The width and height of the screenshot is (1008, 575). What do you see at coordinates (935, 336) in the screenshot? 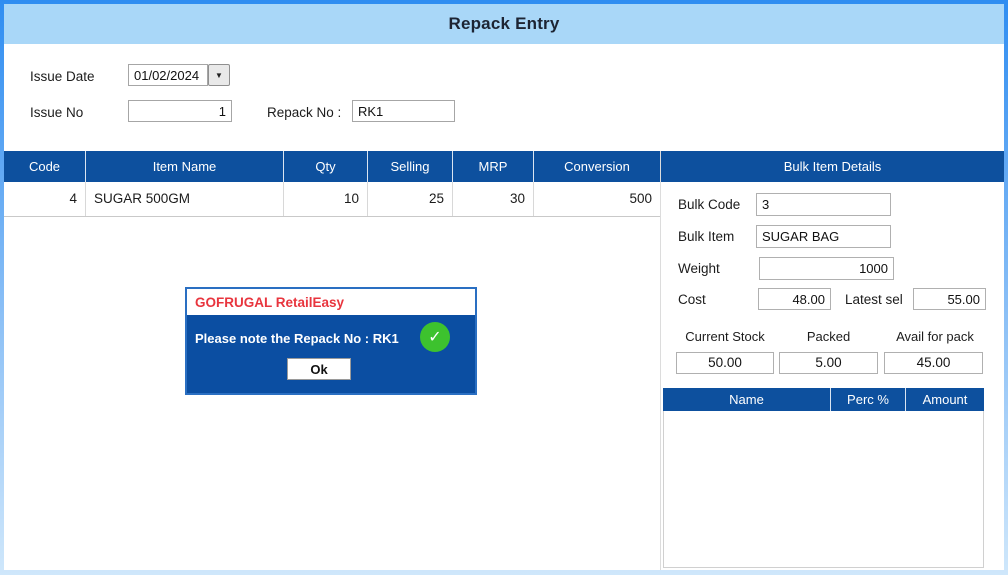
I see `avail-for-pack-label: Avail for pack` at bounding box center [935, 336].